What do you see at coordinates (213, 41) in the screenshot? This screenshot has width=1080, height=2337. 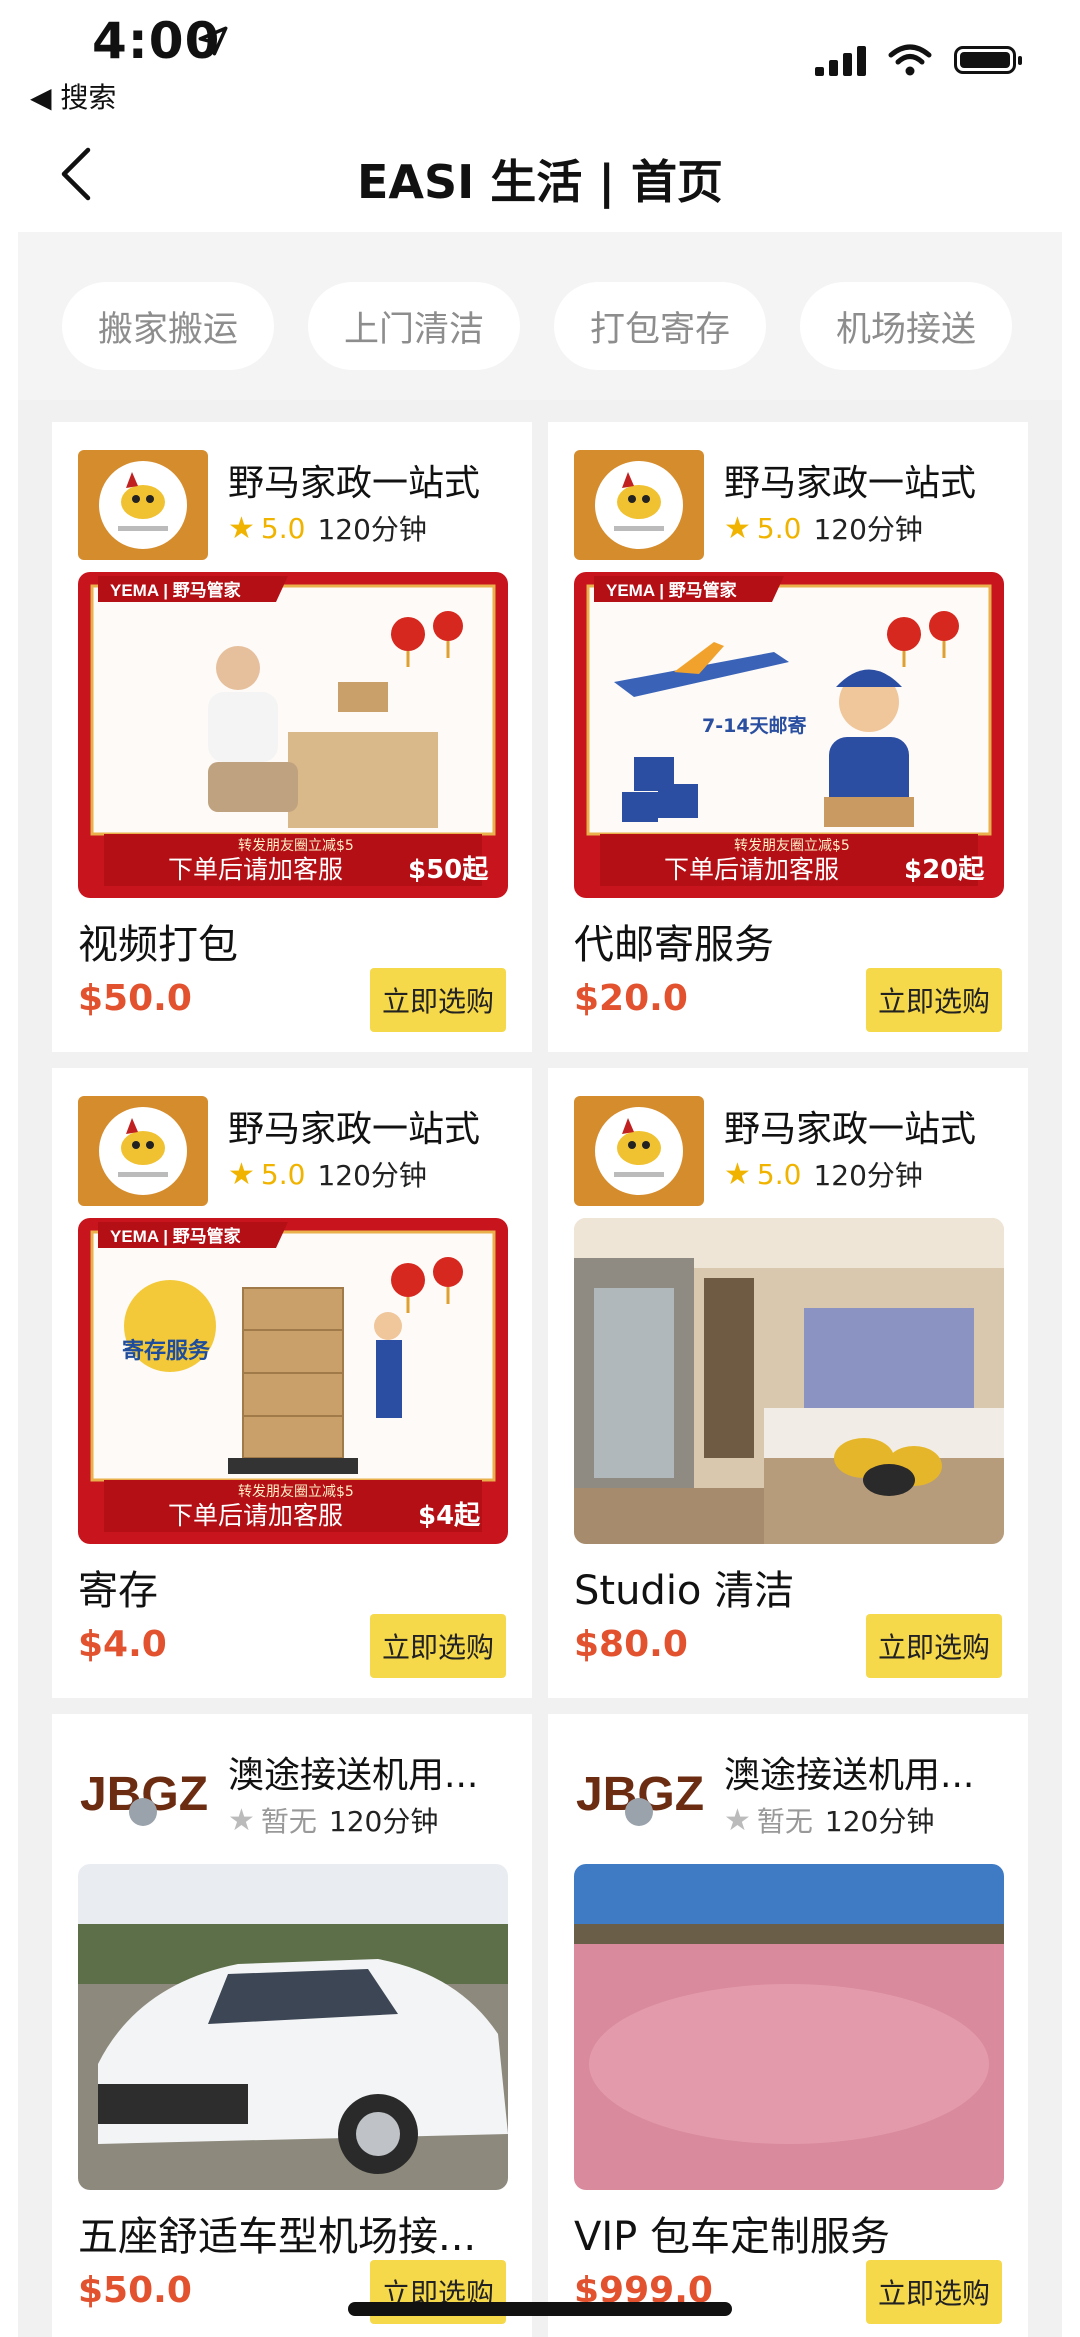 I see `location-arrow-icon` at bounding box center [213, 41].